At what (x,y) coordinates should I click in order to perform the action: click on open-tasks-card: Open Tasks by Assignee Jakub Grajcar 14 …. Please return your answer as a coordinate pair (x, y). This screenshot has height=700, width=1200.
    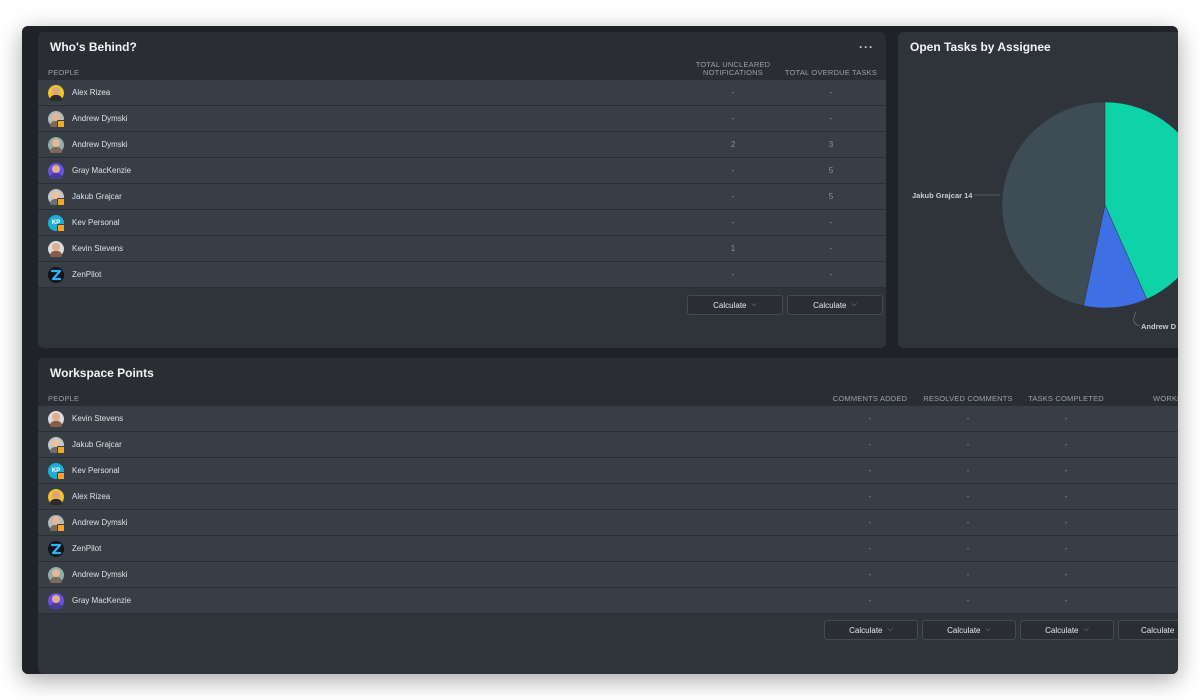
    Looking at the image, I should click on (1038, 190).